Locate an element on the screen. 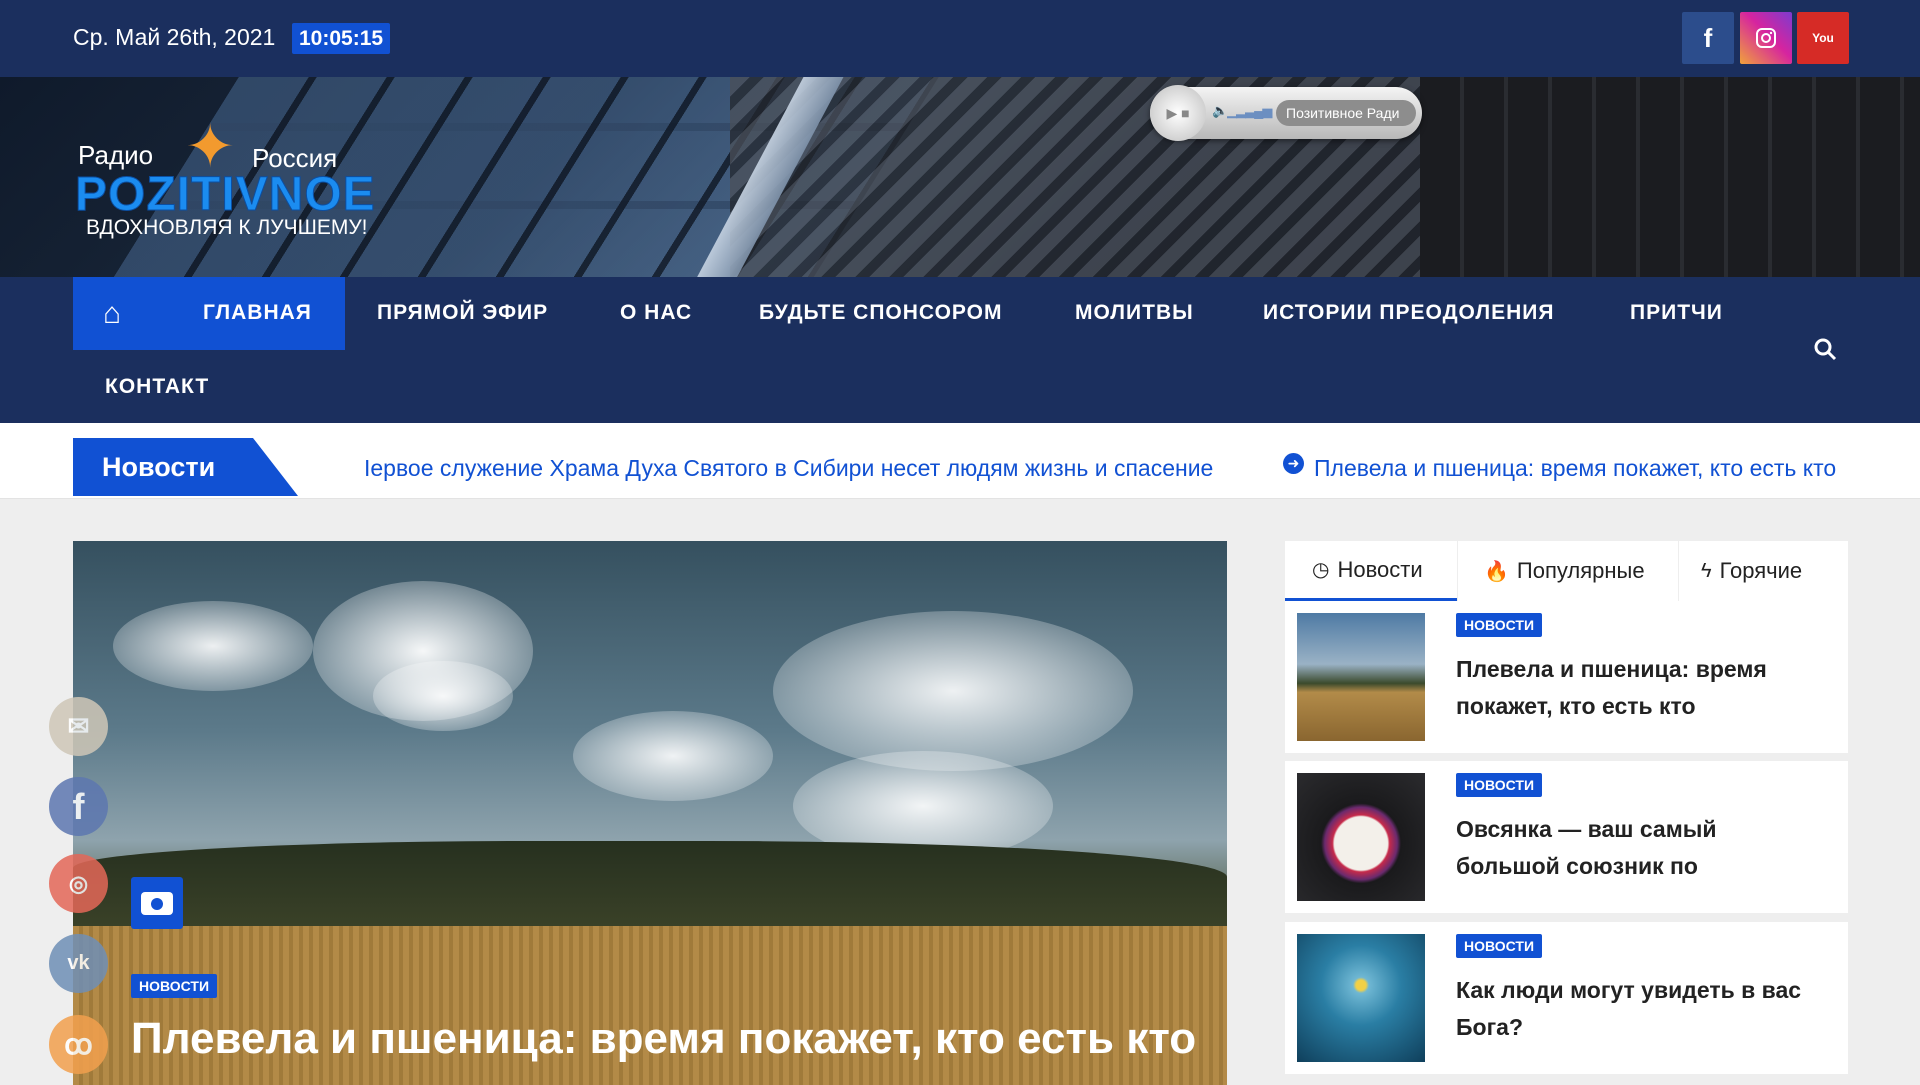 Image resolution: width=1920 pixels, height=1085 pixels. current-date: Ср. Май 26th, 2021 is located at coordinates (174, 37).